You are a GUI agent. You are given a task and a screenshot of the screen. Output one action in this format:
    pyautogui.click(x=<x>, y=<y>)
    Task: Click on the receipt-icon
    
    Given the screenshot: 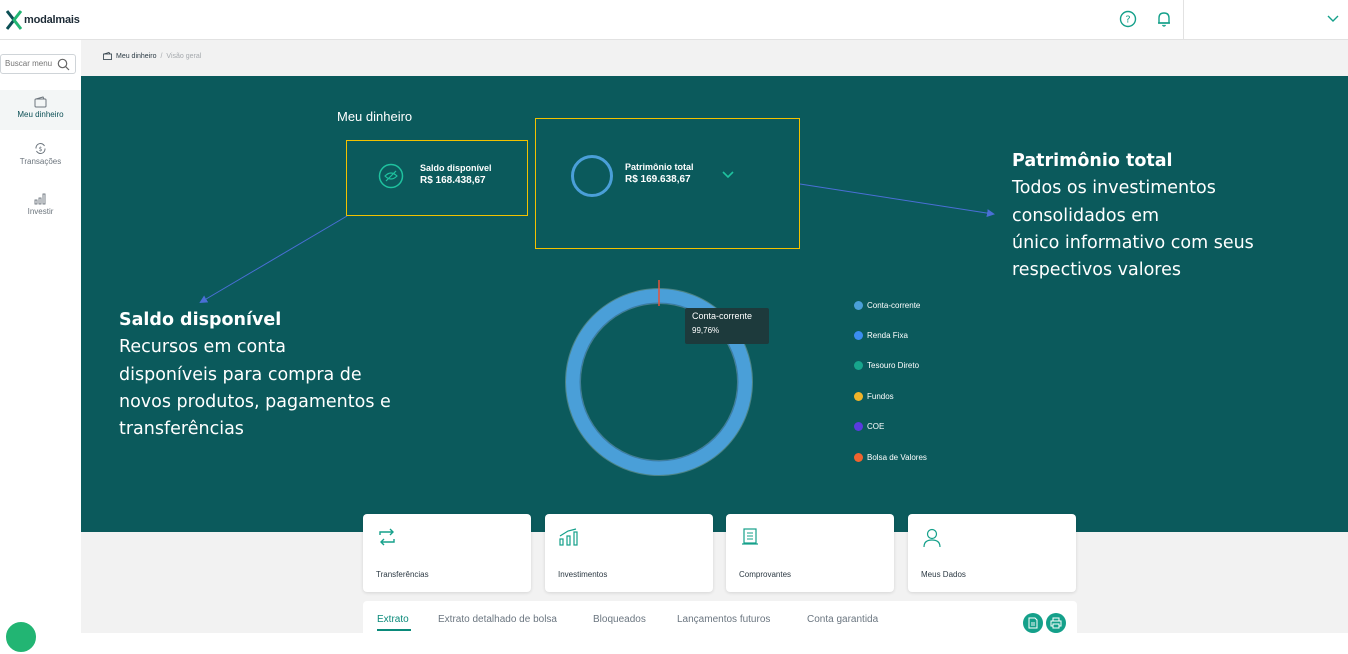 What is the action you would take?
    pyautogui.click(x=750, y=536)
    